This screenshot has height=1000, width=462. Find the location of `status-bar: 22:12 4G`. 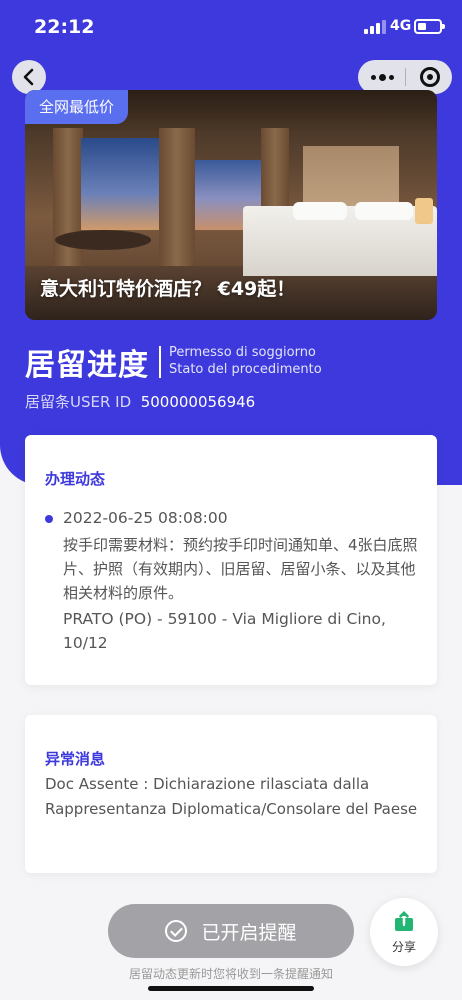

status-bar: 22:12 4G is located at coordinates (231, 28).